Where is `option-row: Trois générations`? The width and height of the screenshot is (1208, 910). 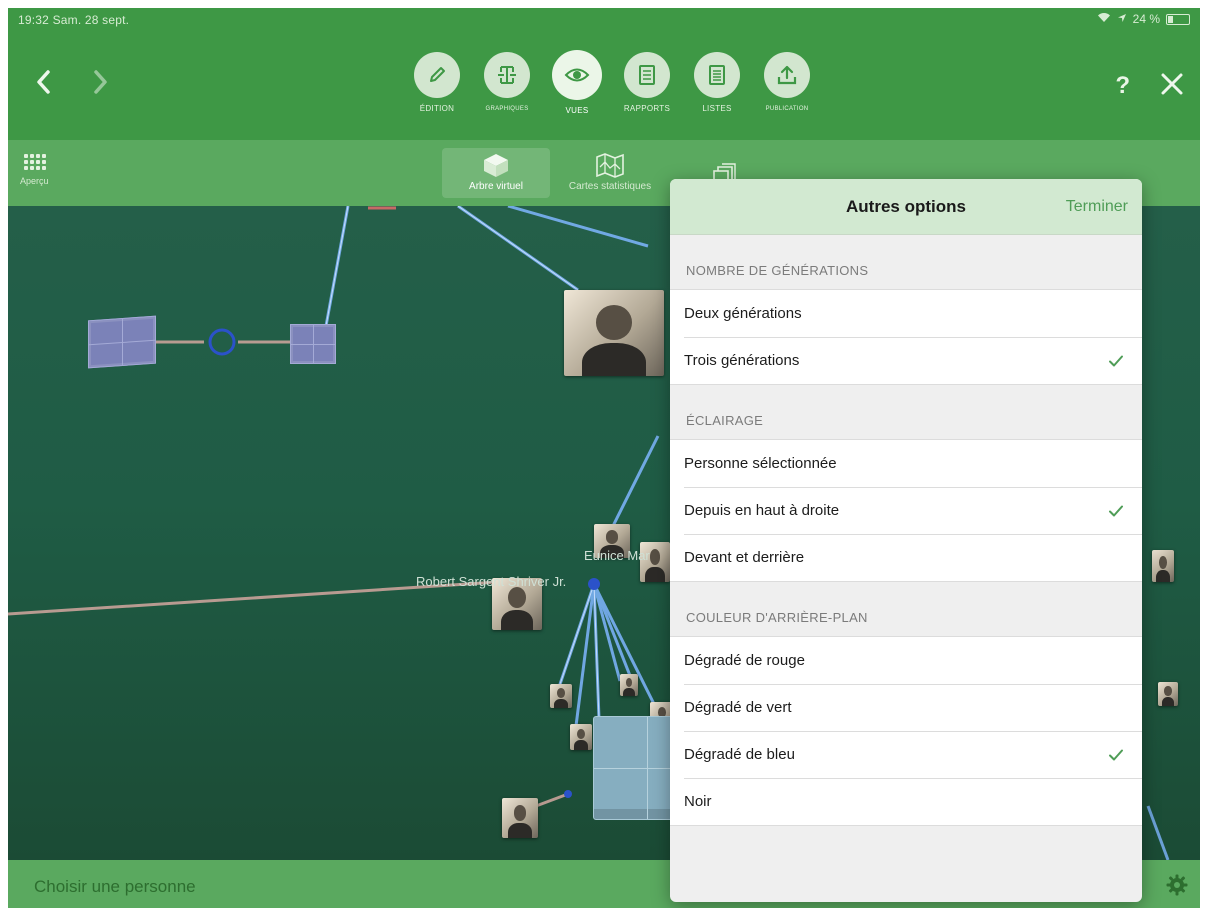 option-row: Trois générations is located at coordinates (906, 360).